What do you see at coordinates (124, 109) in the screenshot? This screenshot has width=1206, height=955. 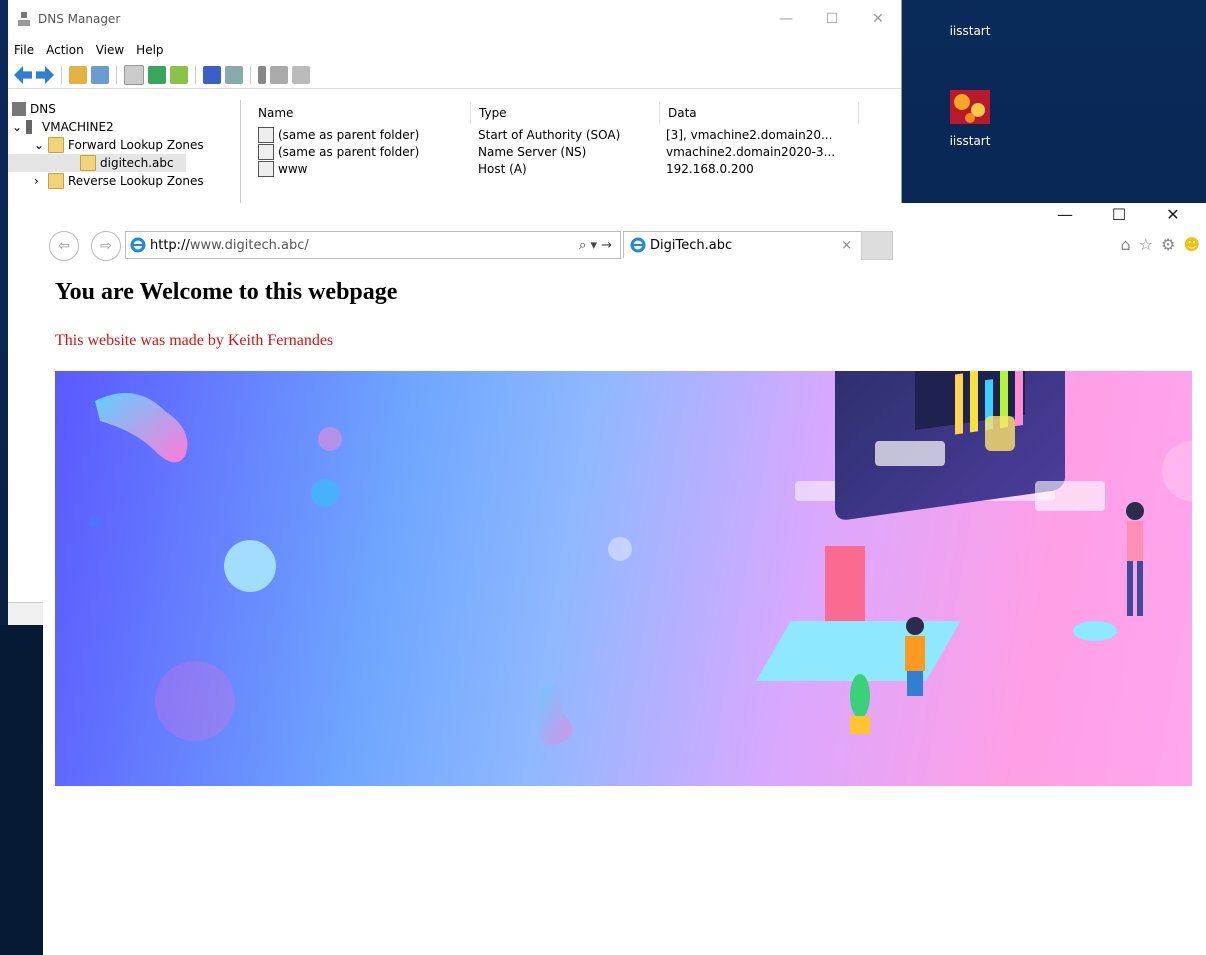 I see `tree-item-dns: DNS` at bounding box center [124, 109].